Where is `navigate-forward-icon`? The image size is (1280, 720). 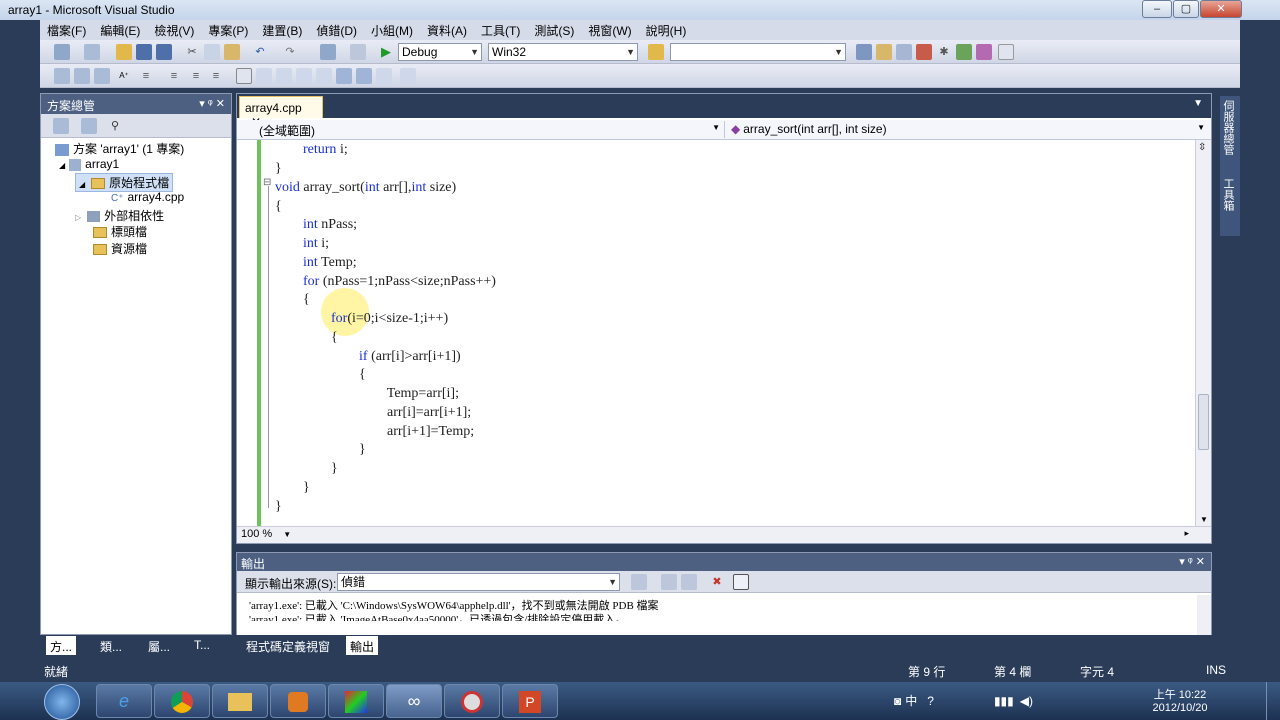 navigate-forward-icon is located at coordinates (358, 52).